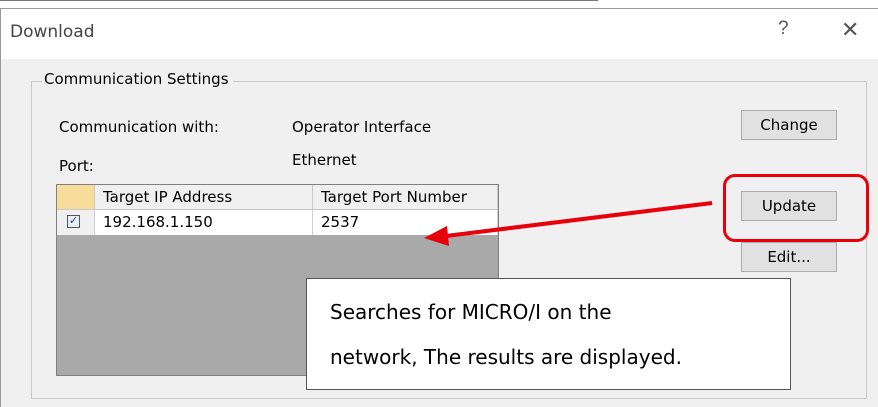  What do you see at coordinates (436, 236) in the screenshot?
I see `arrow-head` at bounding box center [436, 236].